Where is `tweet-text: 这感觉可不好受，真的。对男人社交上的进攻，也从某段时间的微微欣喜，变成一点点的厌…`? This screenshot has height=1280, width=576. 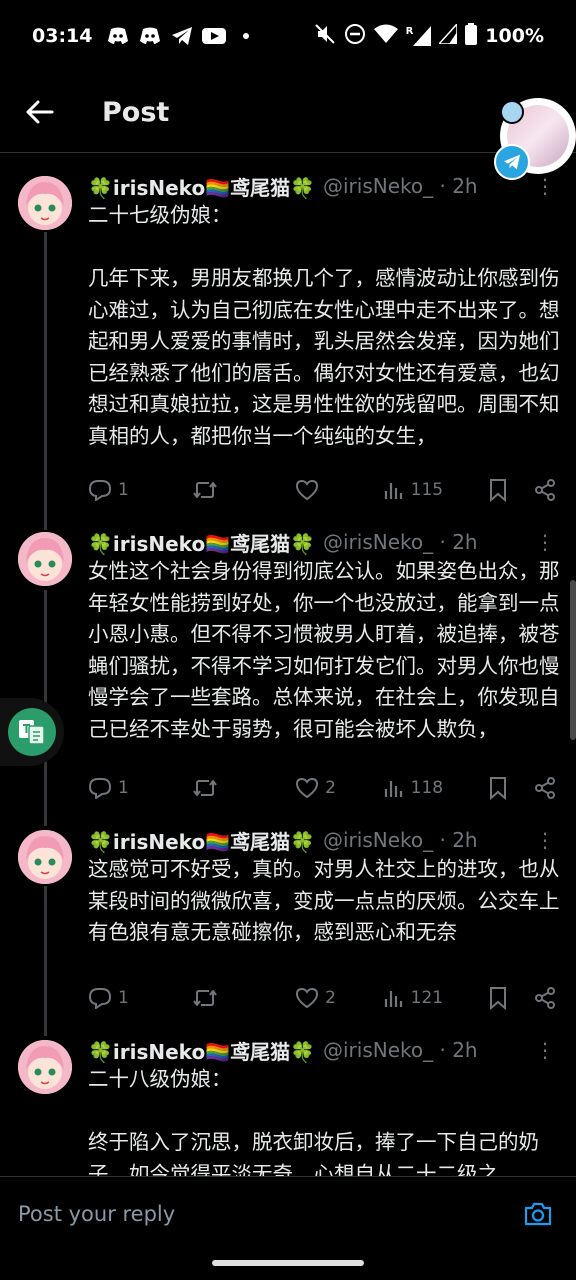
tweet-text: 这感觉可不好受，真的。对男人社交上的进攻，也从某段时间的微微欣喜，变成一点点的厌… is located at coordinates (324, 900).